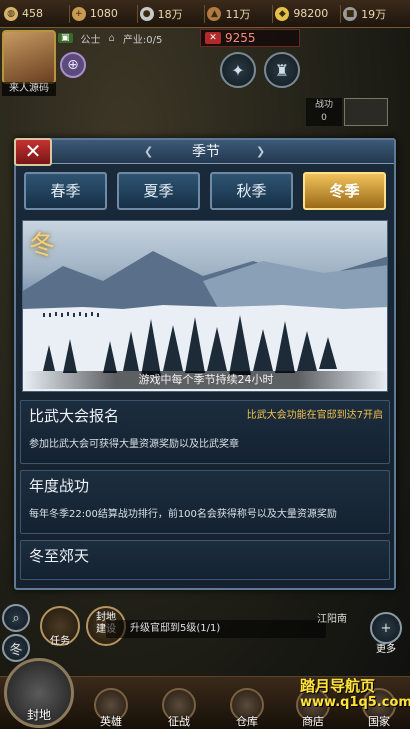 The height and width of the screenshot is (729, 410). What do you see at coordinates (213, 38) in the screenshot?
I see `crossed-swords-icon: ✕` at bounding box center [213, 38].